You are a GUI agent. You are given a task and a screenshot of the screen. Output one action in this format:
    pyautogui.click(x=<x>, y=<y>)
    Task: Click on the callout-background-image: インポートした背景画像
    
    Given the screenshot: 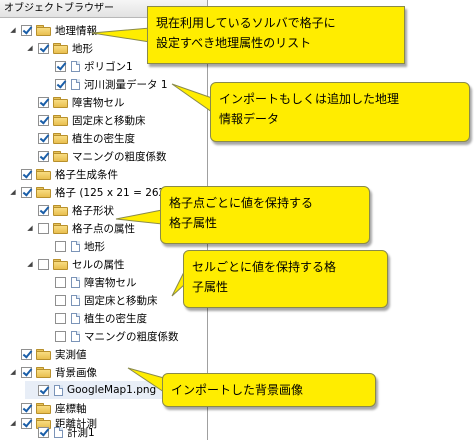 What is the action you would take?
    pyautogui.click(x=269, y=390)
    